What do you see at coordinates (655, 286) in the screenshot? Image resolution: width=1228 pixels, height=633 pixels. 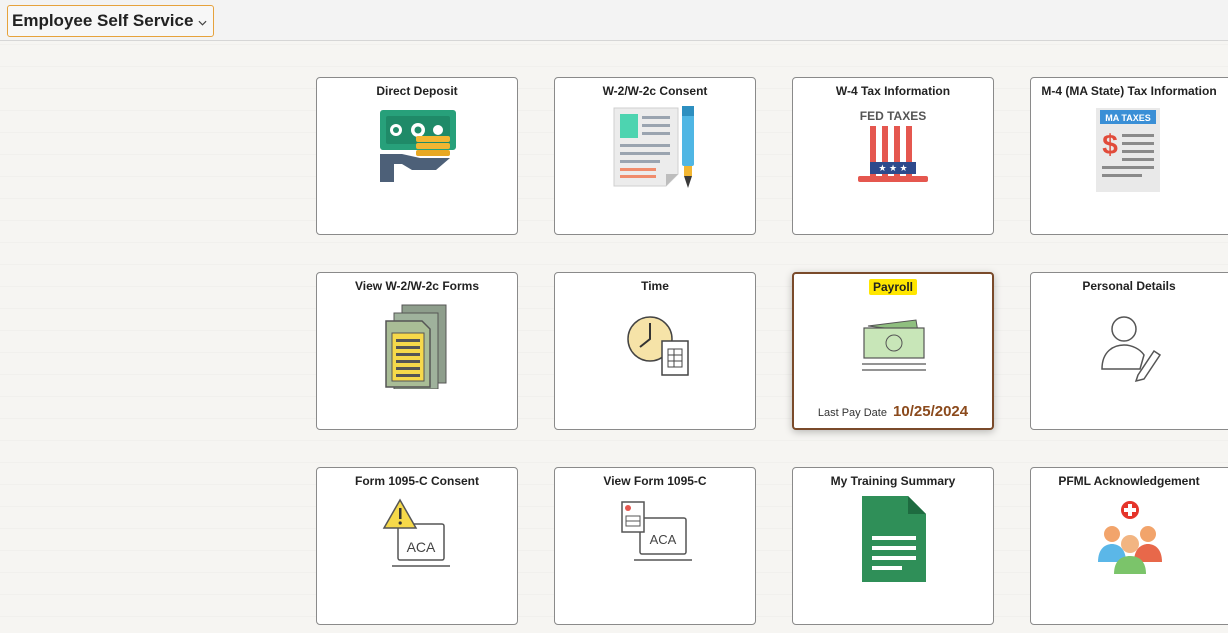 I see `tile-label: Time` at bounding box center [655, 286].